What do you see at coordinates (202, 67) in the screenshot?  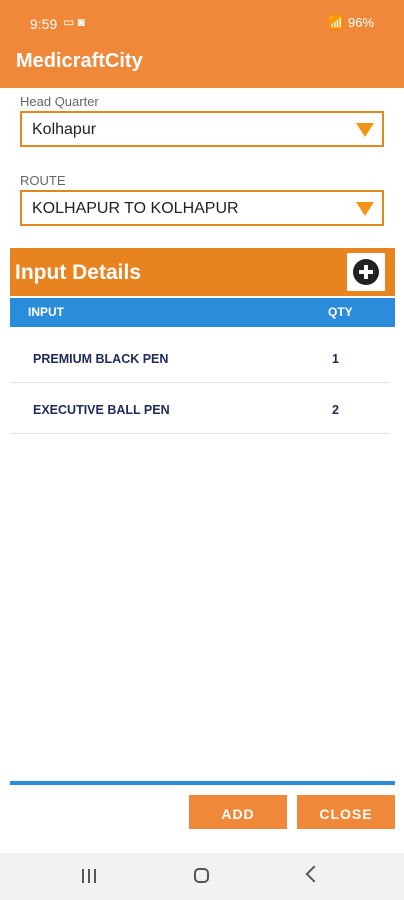 I see `app-bar: MedicraftCity` at bounding box center [202, 67].